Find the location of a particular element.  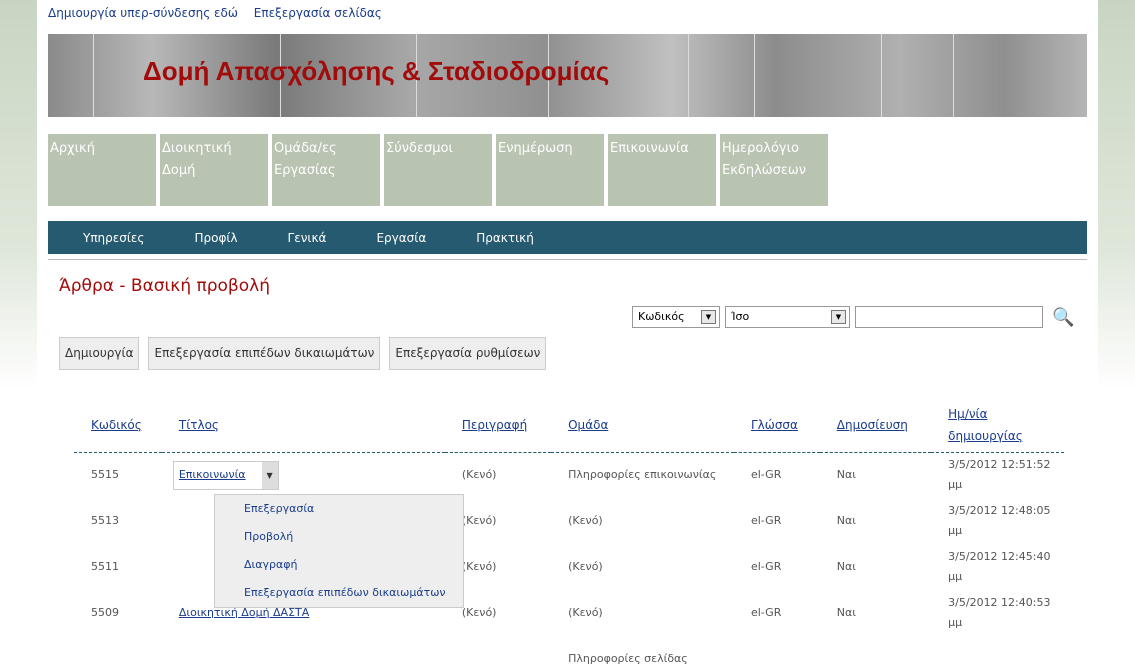

col-title: Τίτλος is located at coordinates (303, 425).